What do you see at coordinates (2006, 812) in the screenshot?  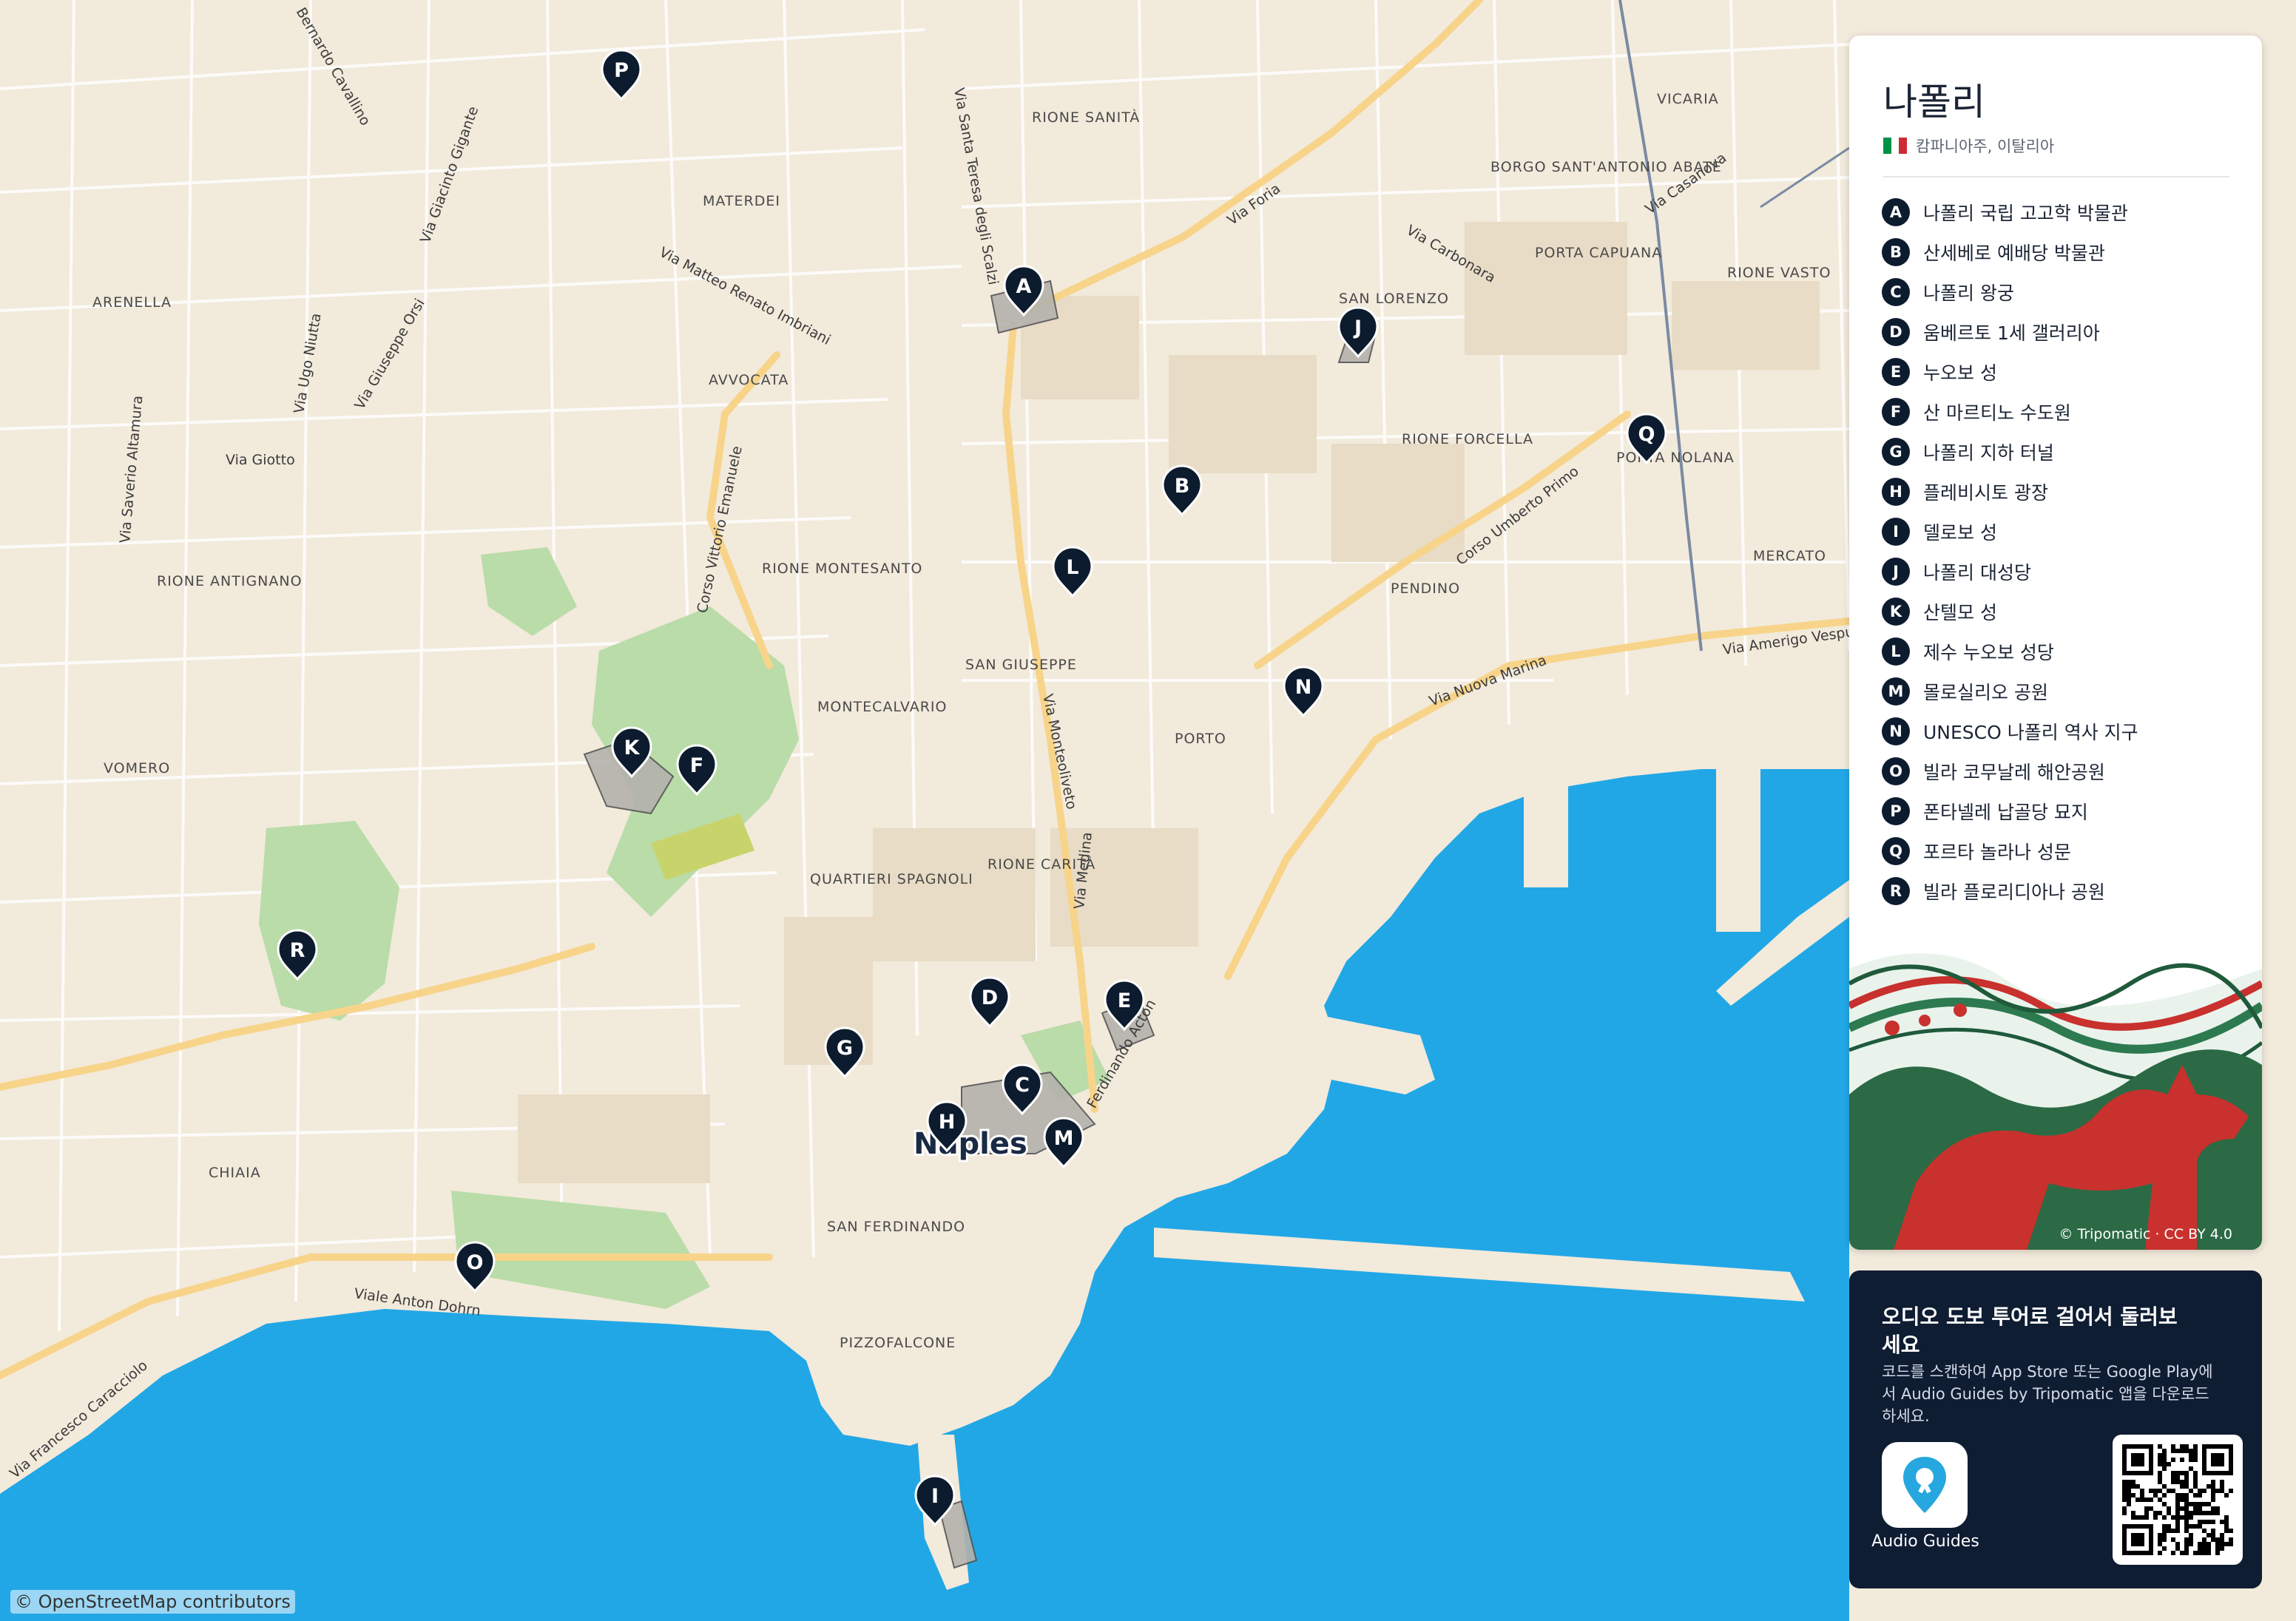 I see `poi-name: 폰타넬레 납골당 묘지` at bounding box center [2006, 812].